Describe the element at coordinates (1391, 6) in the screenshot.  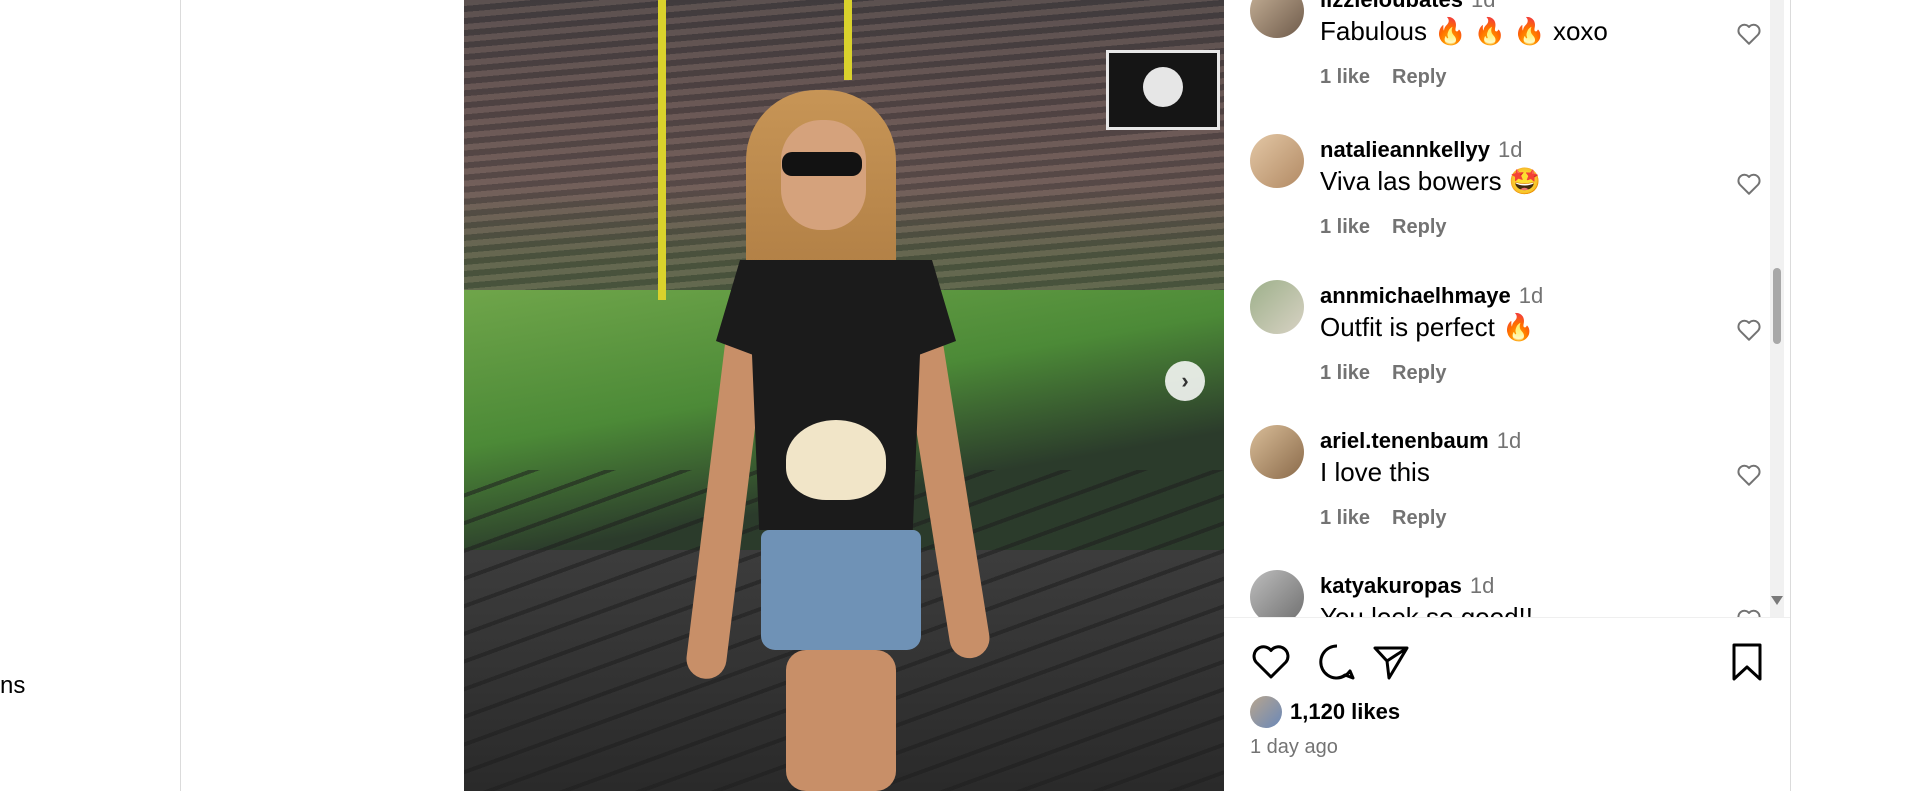
I see `comment-username: lizzieloubates` at that location.